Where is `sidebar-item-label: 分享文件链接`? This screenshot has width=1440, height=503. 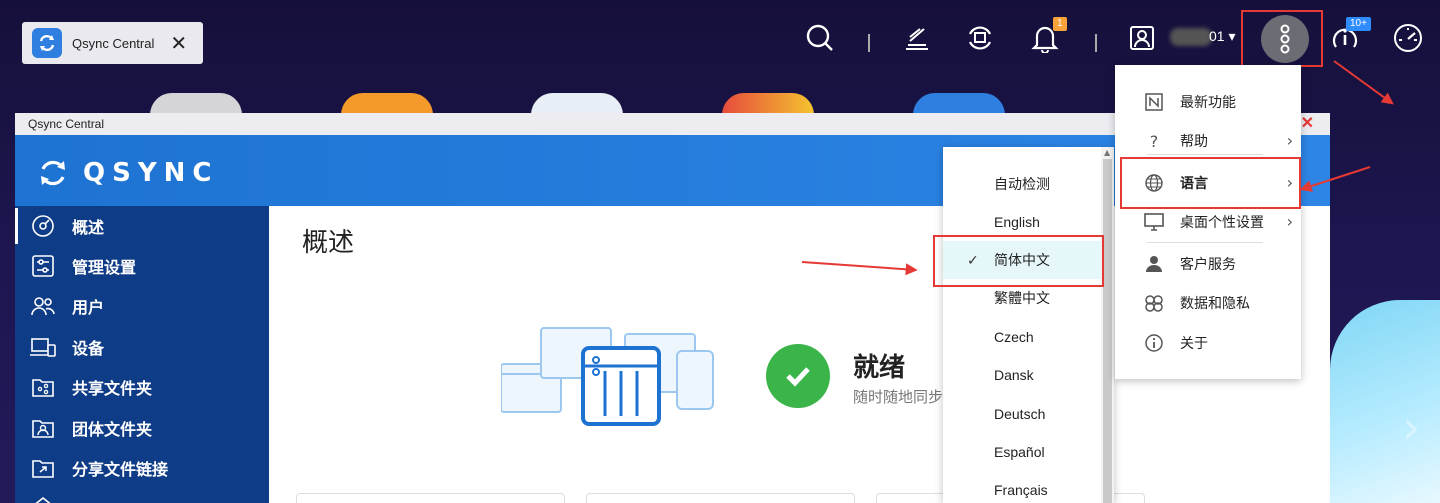
sidebar-item-label: 分享文件链接 is located at coordinates (120, 469).